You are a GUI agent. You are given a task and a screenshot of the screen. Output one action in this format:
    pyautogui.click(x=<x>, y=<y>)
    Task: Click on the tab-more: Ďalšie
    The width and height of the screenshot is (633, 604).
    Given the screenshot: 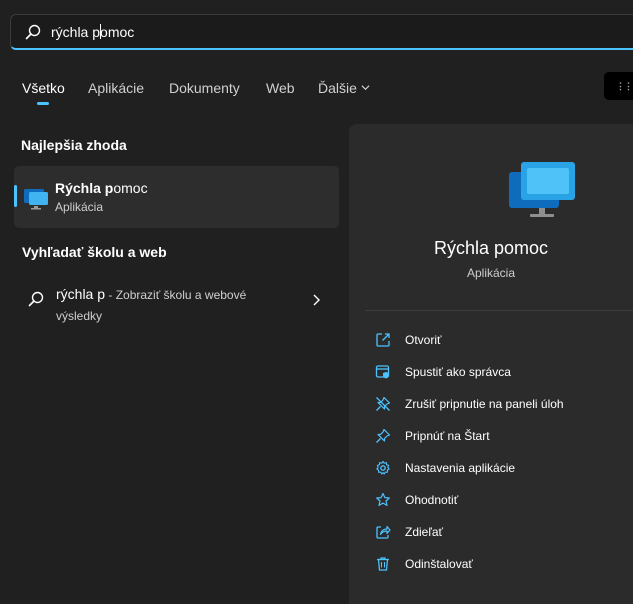 What is the action you would take?
    pyautogui.click(x=344, y=88)
    